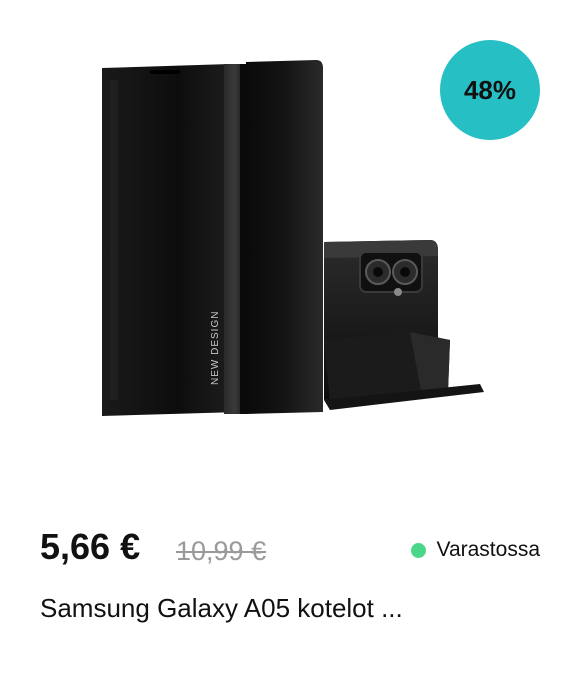 The width and height of the screenshot is (580, 700). What do you see at coordinates (290, 550) in the screenshot?
I see `price-row: 5,66 € 10,99 € Varastossa` at bounding box center [290, 550].